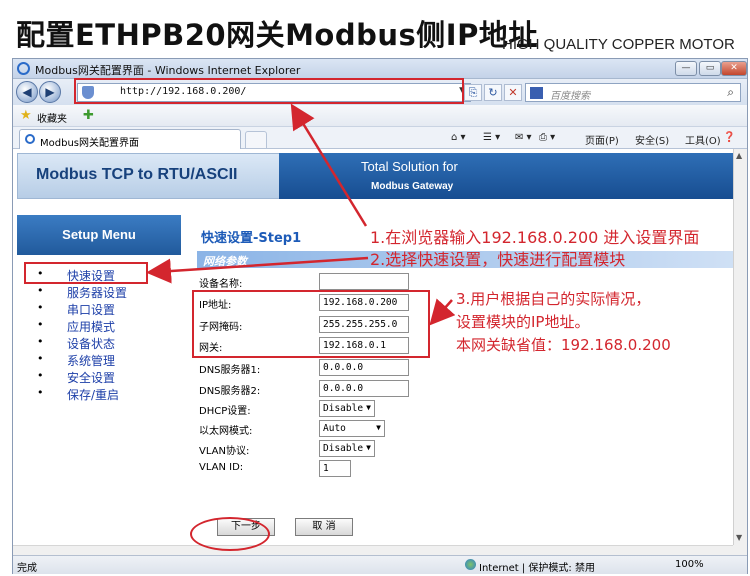  What do you see at coordinates (364, 281) in the screenshot?
I see `device-name-input` at bounding box center [364, 281].